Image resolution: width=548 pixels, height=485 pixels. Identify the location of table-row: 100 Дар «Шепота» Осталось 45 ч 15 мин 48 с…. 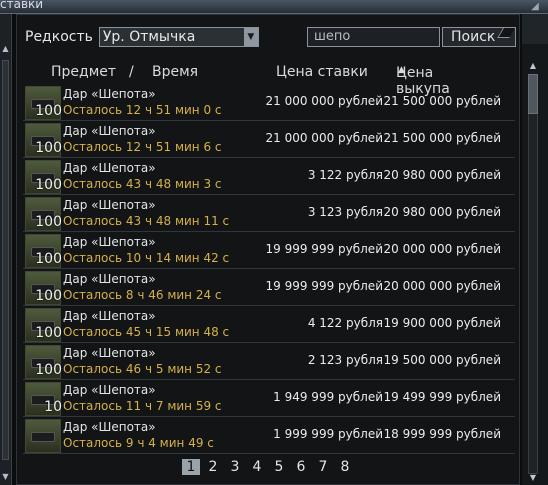
(269, 325).